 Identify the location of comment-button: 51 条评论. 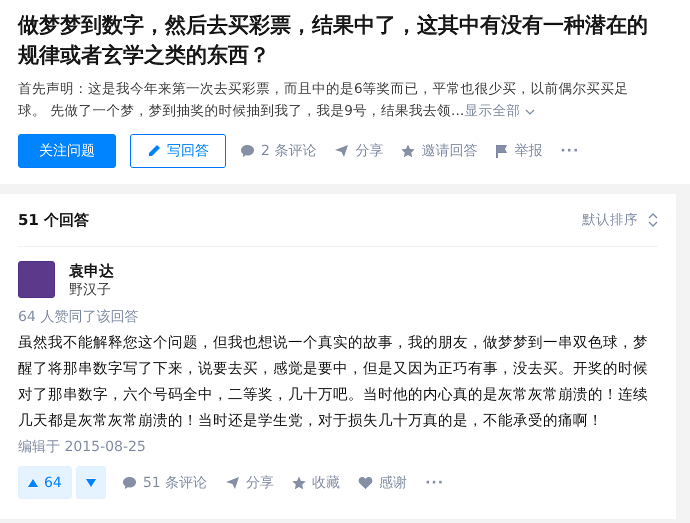
(165, 483).